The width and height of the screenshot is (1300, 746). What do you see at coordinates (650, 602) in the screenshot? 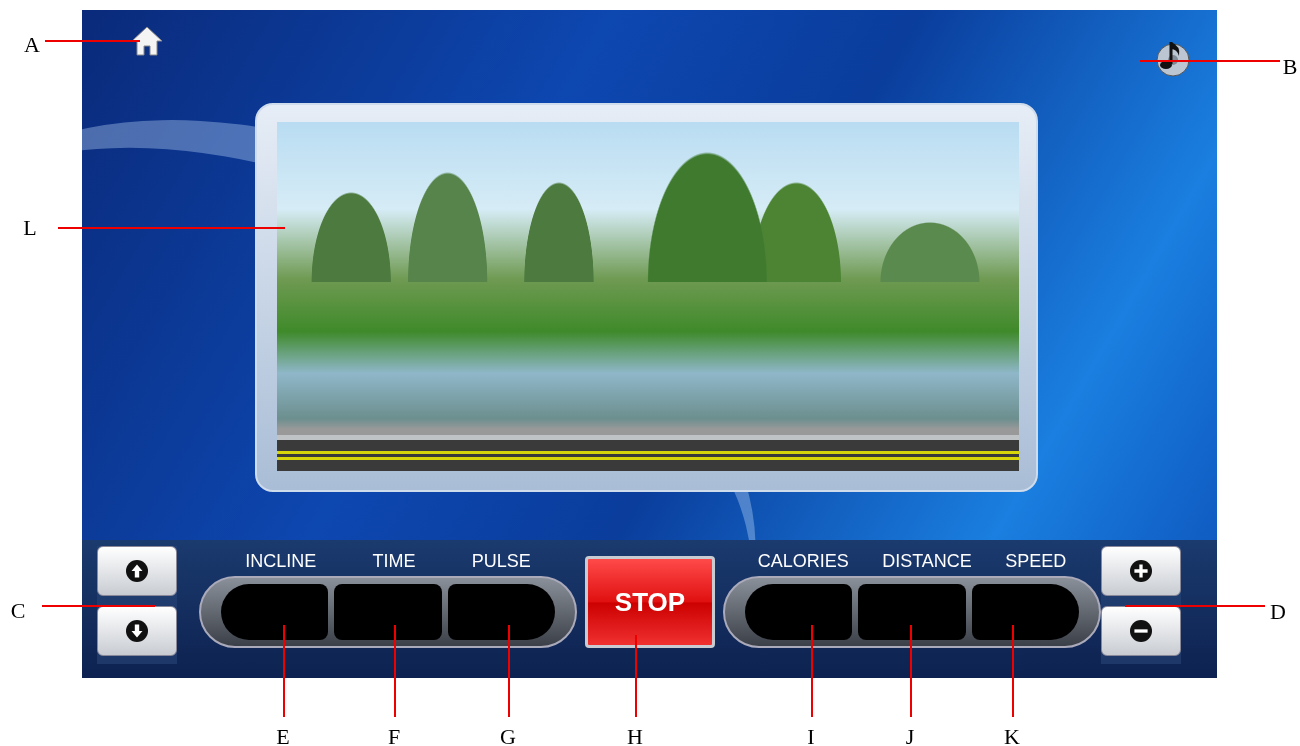
I see `stop-button: STOP` at bounding box center [650, 602].